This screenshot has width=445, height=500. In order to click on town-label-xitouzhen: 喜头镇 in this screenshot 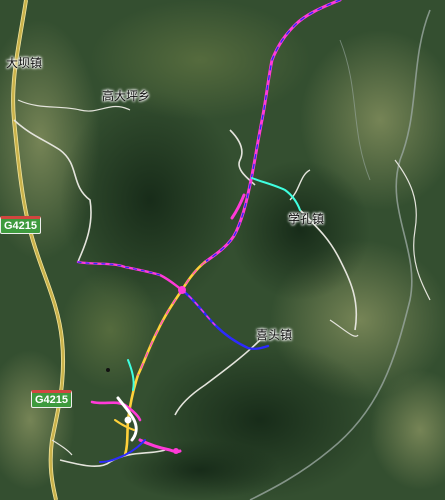, I will do `click(274, 335)`.